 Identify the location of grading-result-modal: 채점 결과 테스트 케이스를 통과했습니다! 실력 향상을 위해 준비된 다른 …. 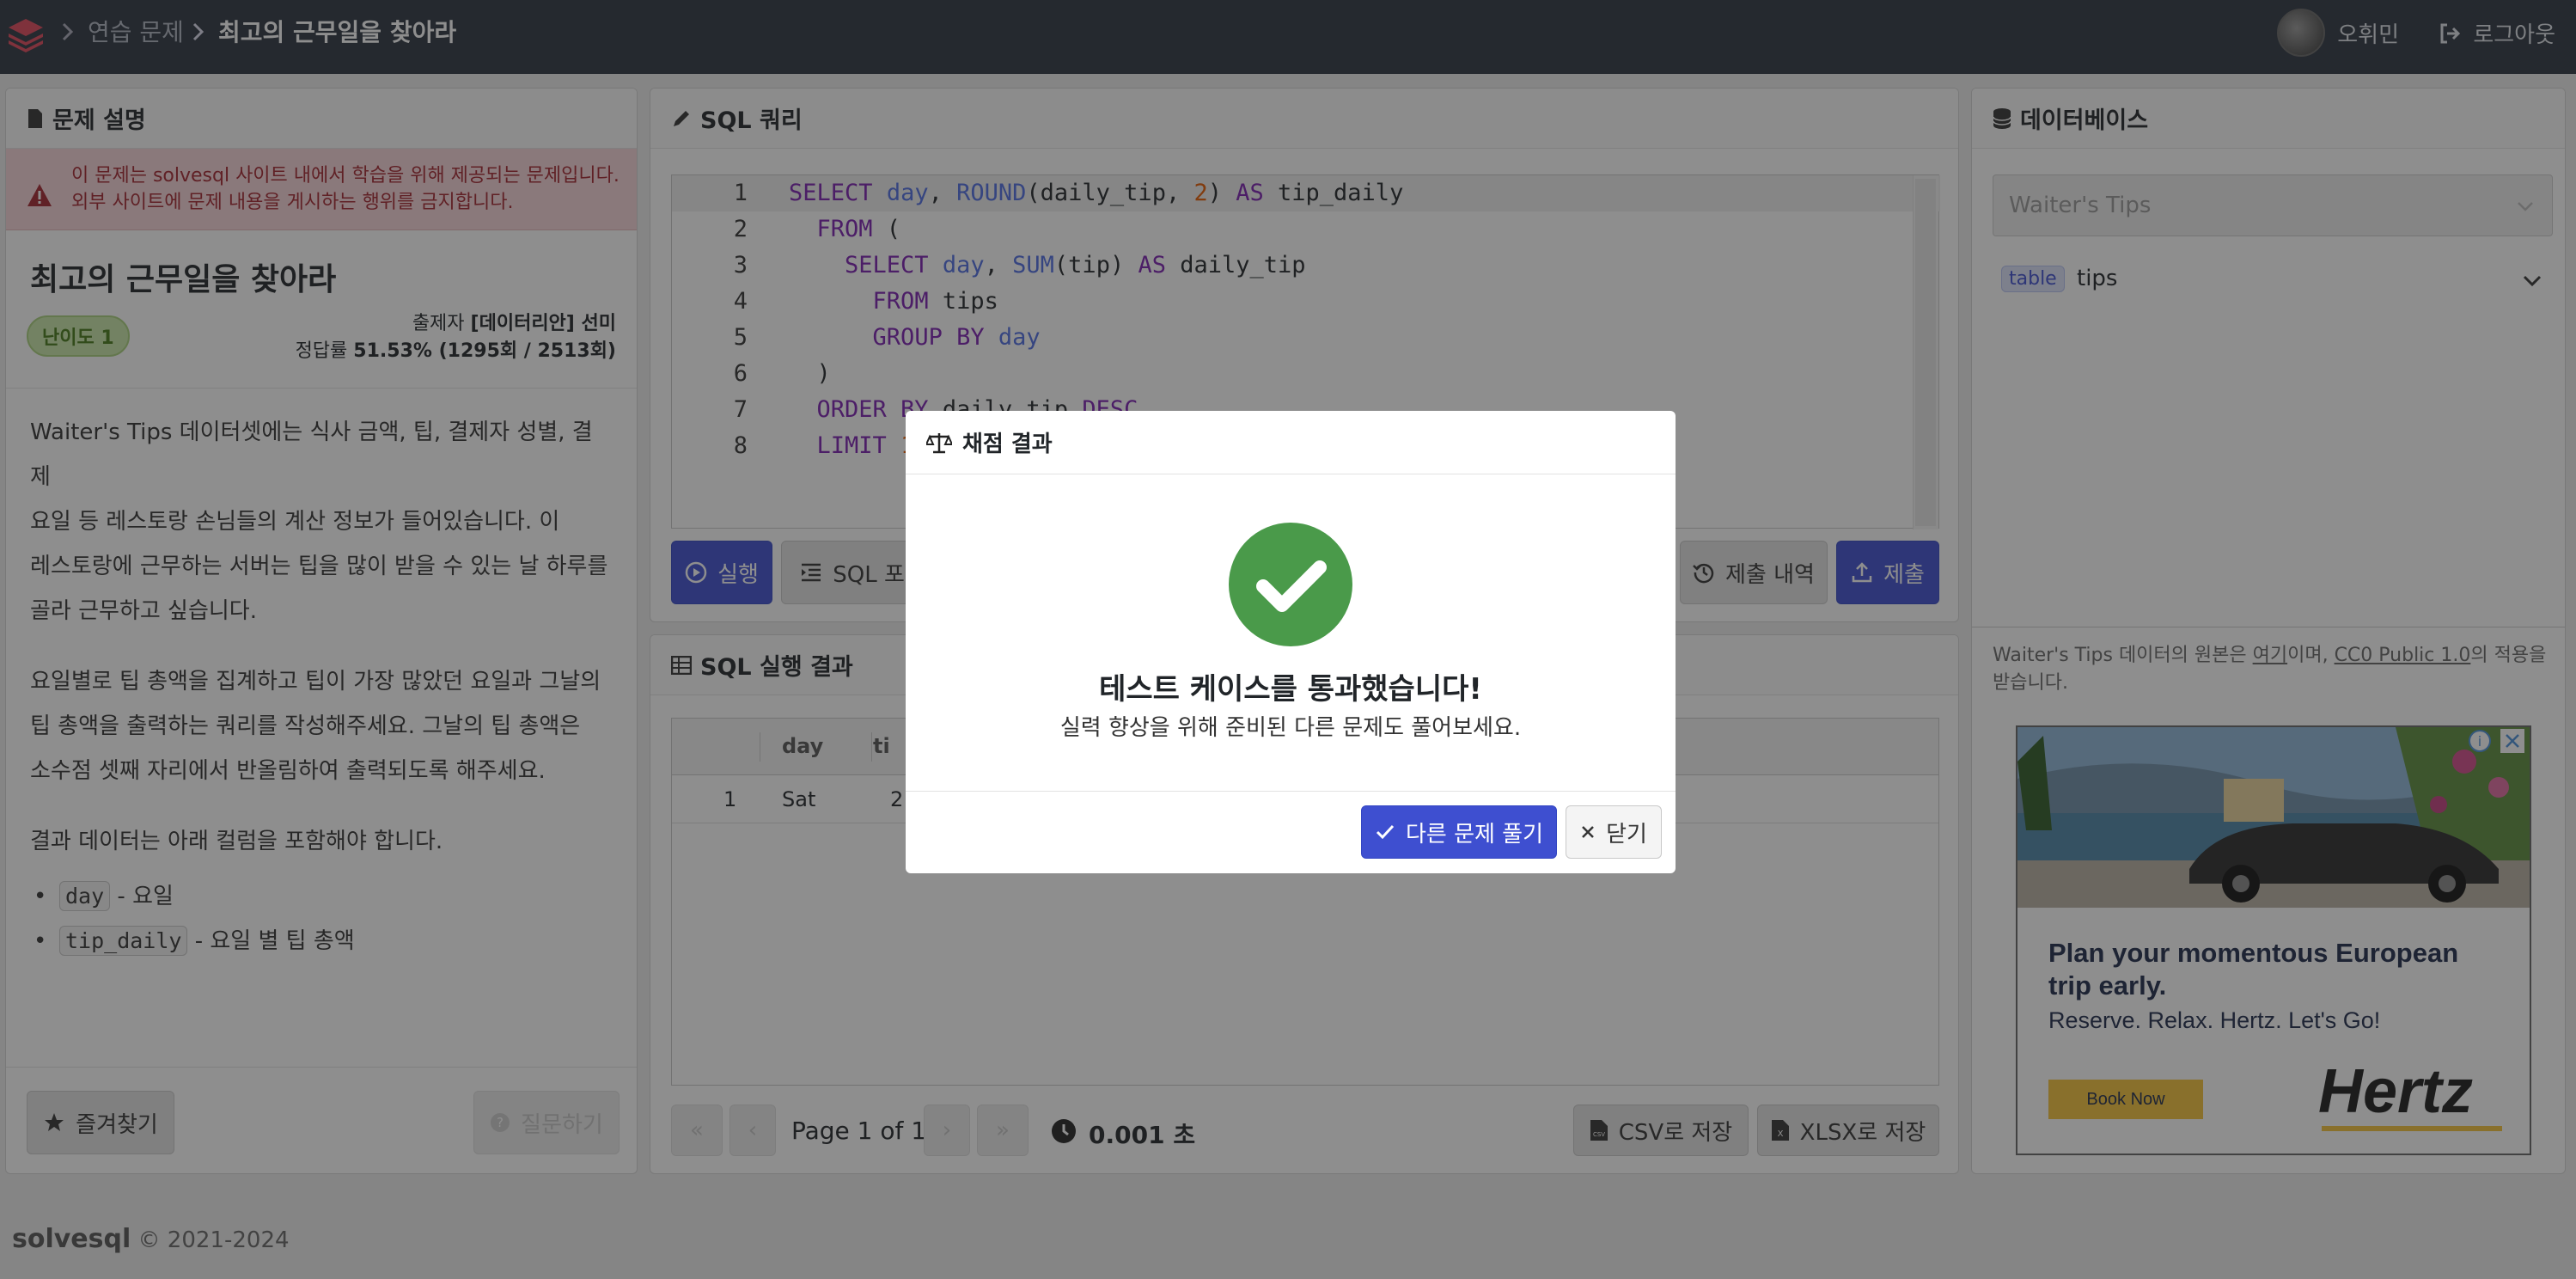
(1291, 642).